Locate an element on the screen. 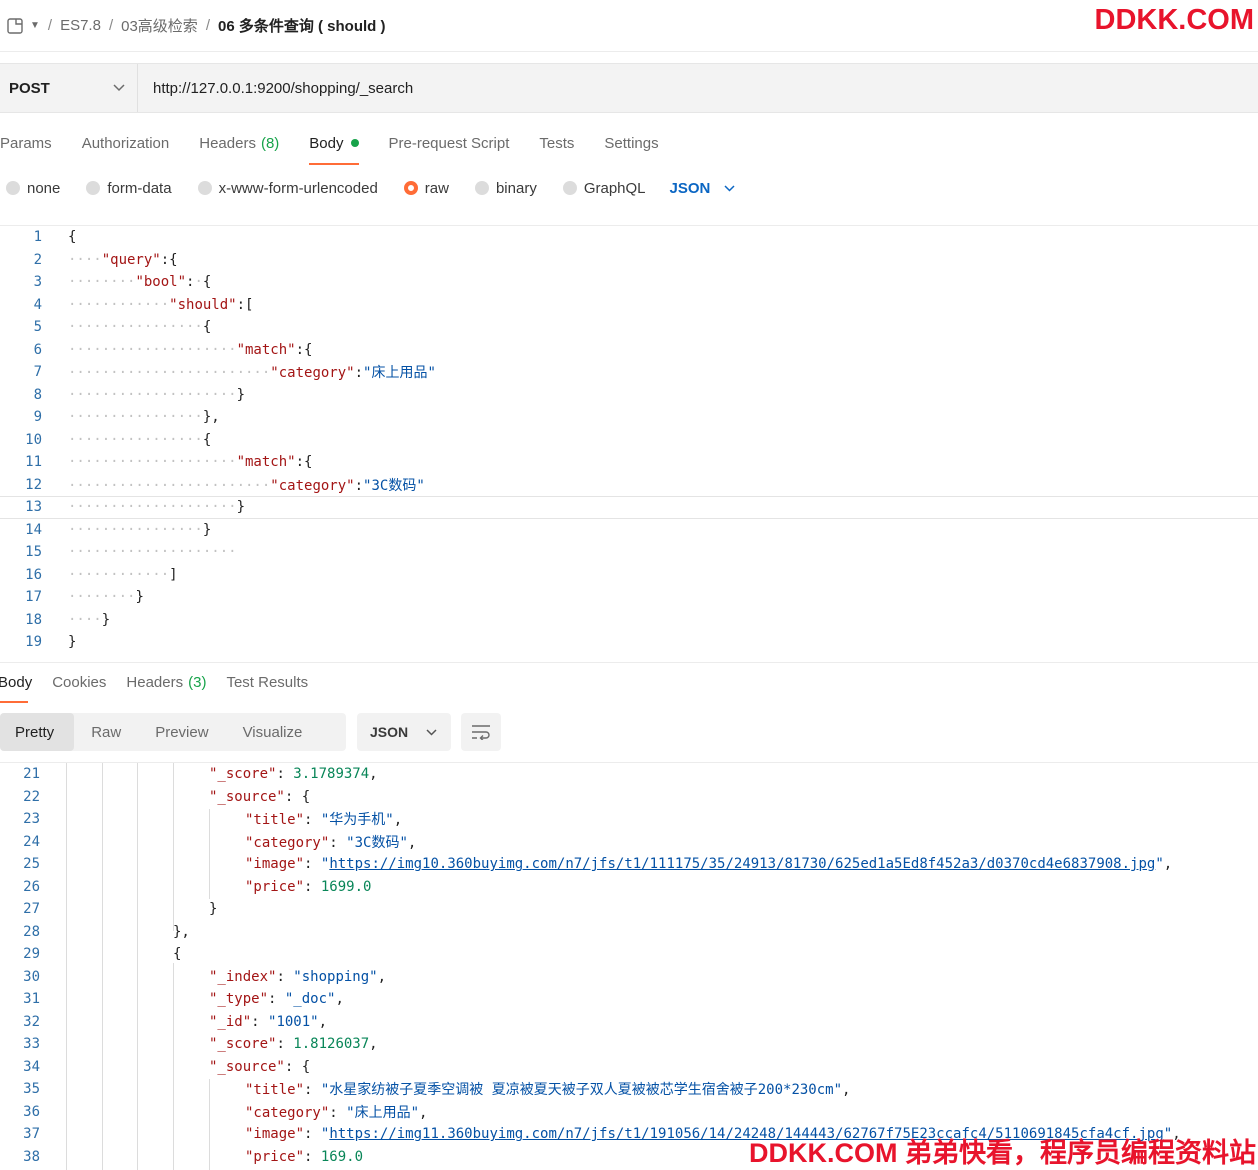 This screenshot has height=1170, width=1258. breadcrumb-current-request: 06 多条件查询 ( should ) is located at coordinates (302, 25).